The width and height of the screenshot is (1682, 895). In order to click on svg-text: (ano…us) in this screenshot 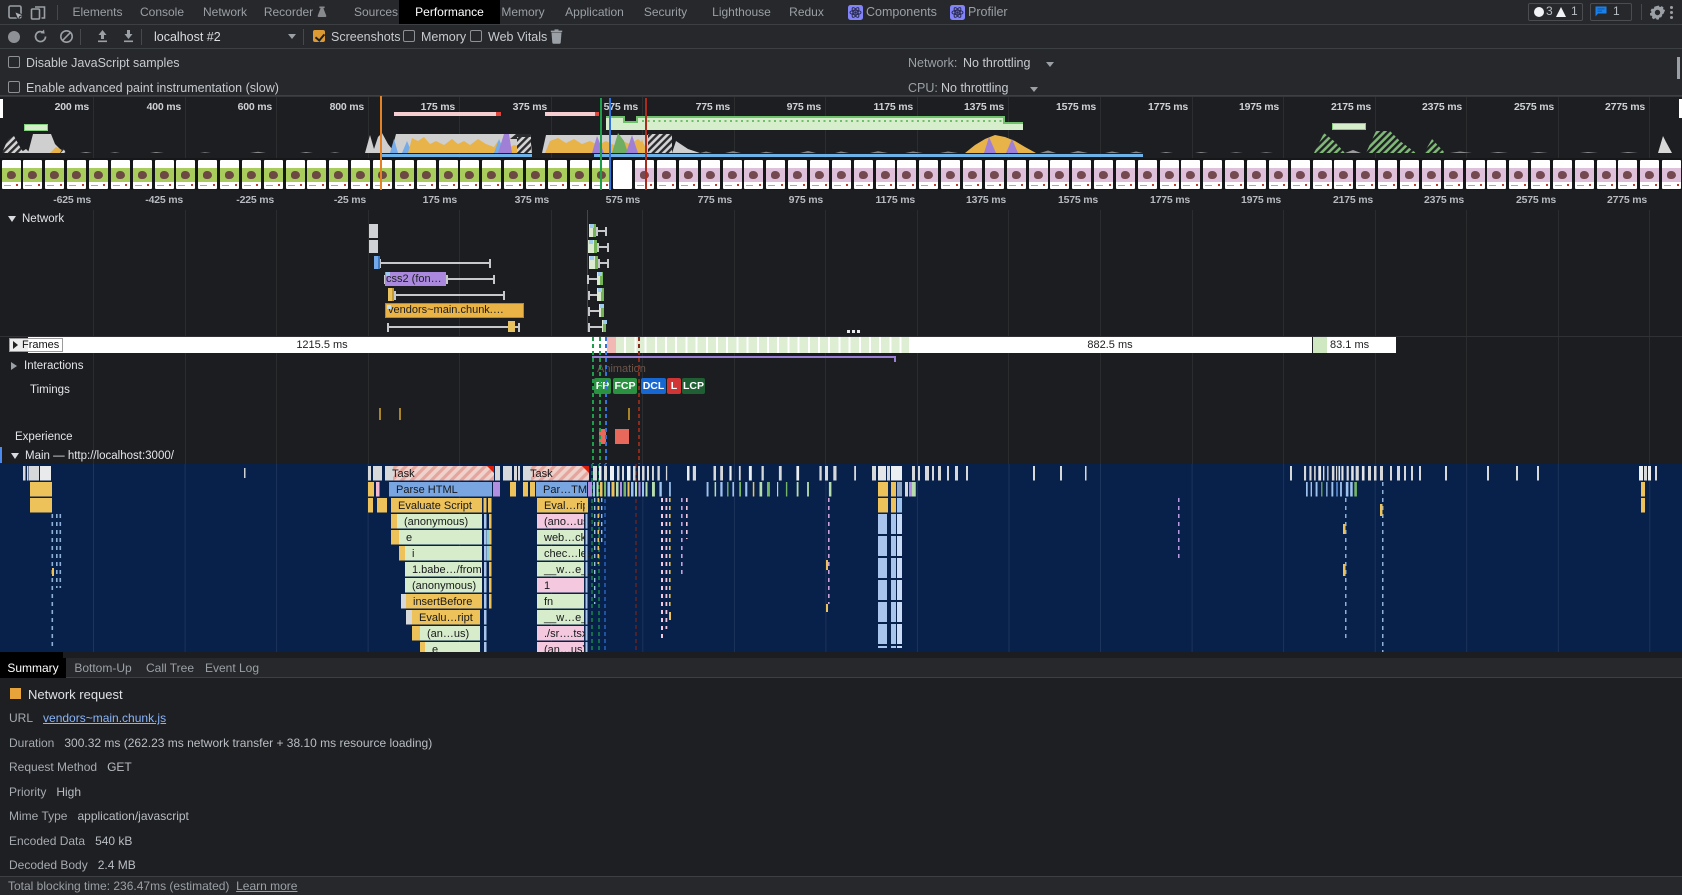, I will do `click(568, 522)`.